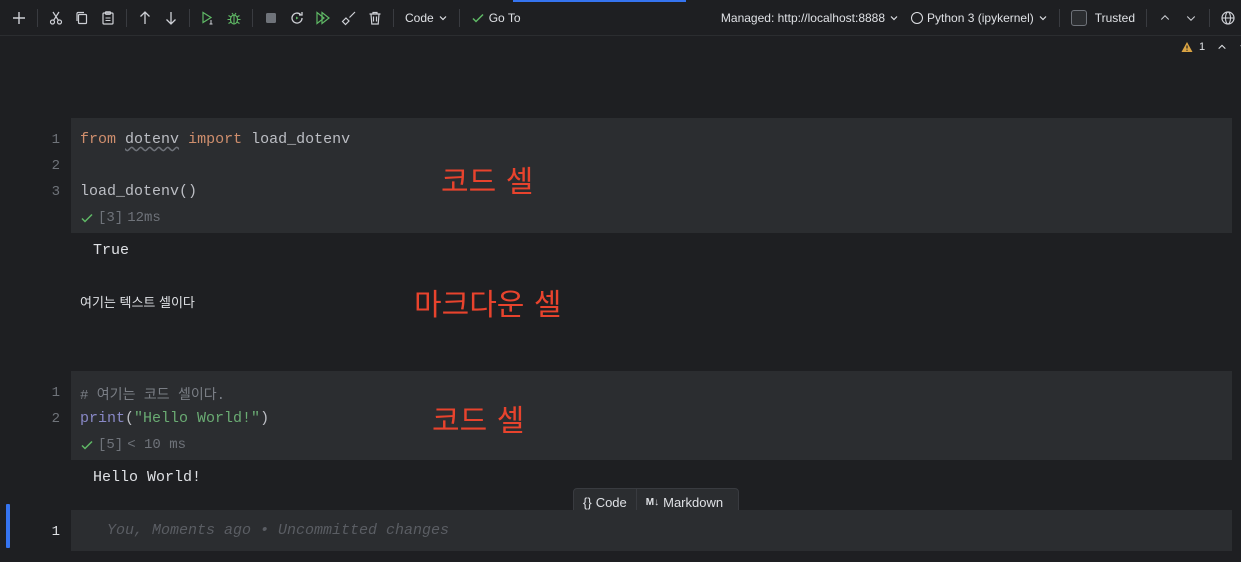 Image resolution: width=1241 pixels, height=562 pixels. I want to click on clear-outputs-button, so click(349, 18).